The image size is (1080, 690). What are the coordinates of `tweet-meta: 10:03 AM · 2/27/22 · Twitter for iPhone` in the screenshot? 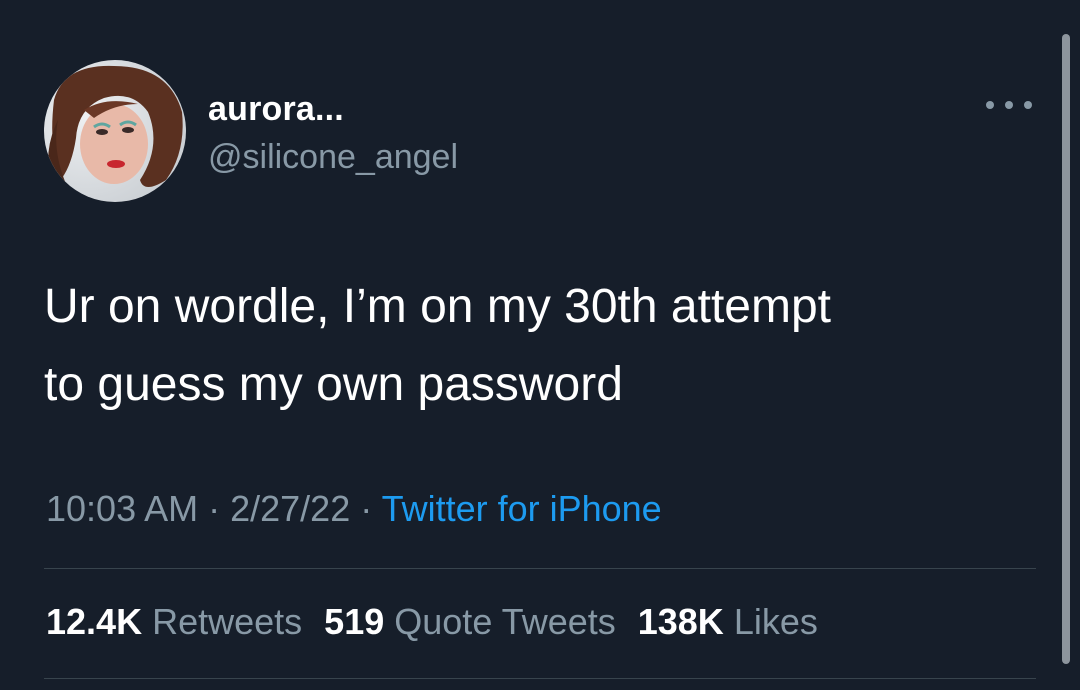 It's located at (354, 509).